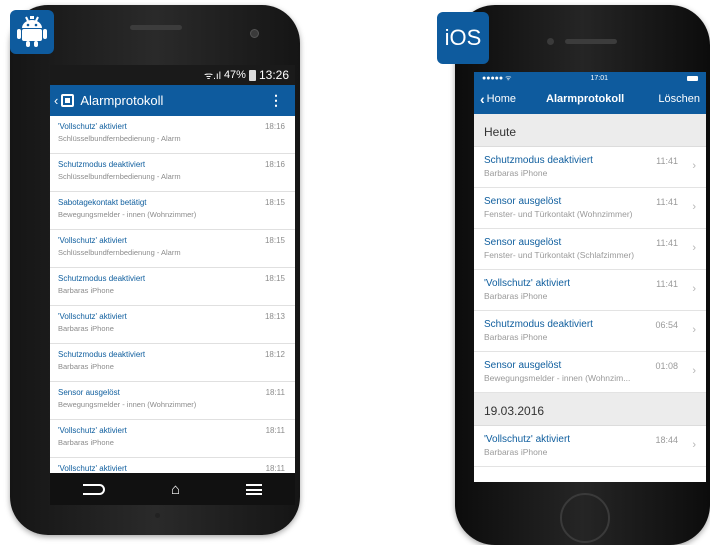 The height and width of the screenshot is (545, 710). What do you see at coordinates (463, 37) in the screenshot?
I see `ios-badge-label: iOS` at bounding box center [463, 37].